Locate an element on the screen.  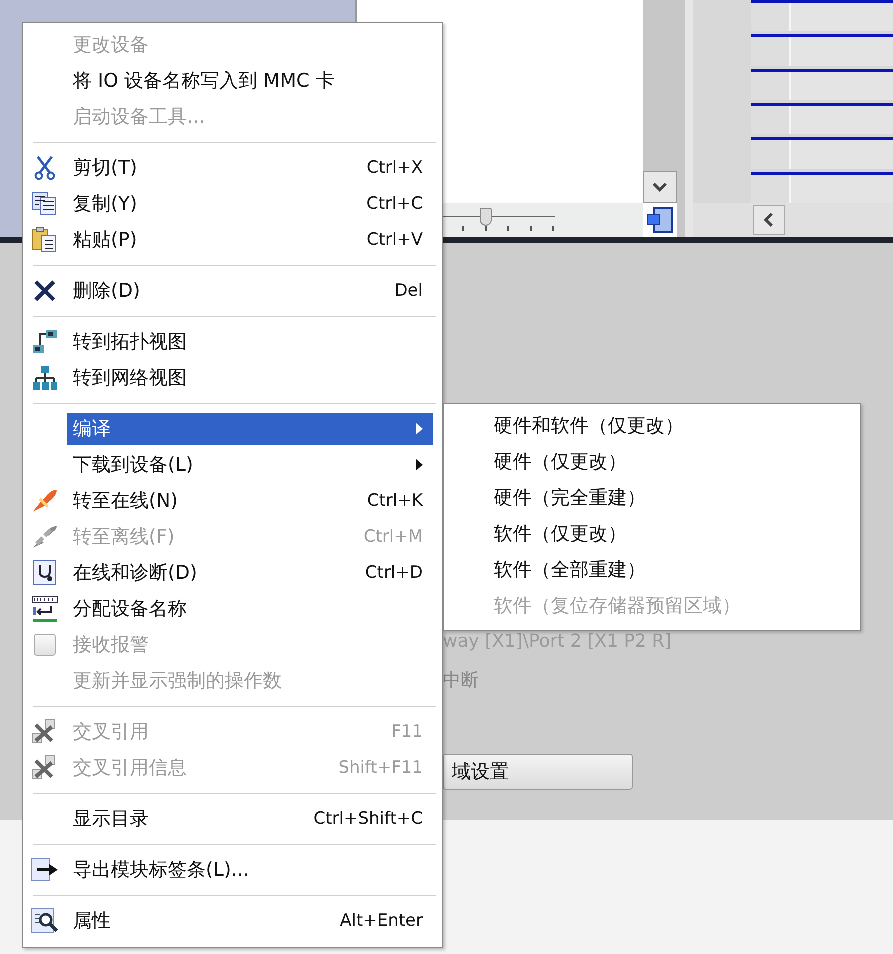
shortcut-label: Ctrl+M is located at coordinates (393, 537).